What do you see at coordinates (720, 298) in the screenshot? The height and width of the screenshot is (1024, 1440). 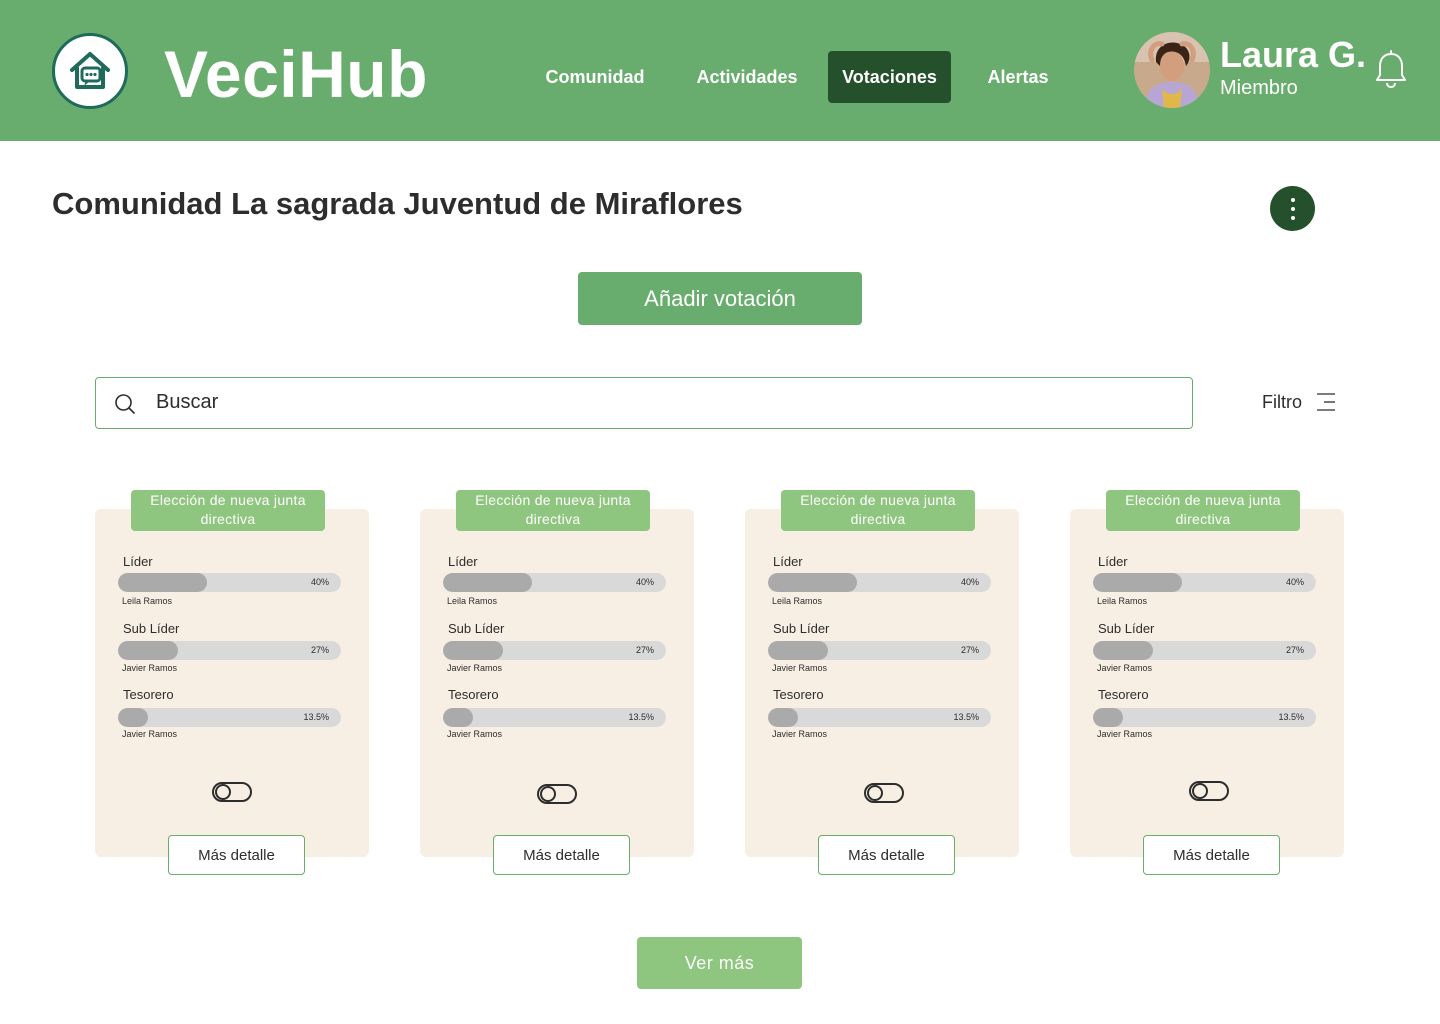 I see `add-vote-button: Añadir votación` at bounding box center [720, 298].